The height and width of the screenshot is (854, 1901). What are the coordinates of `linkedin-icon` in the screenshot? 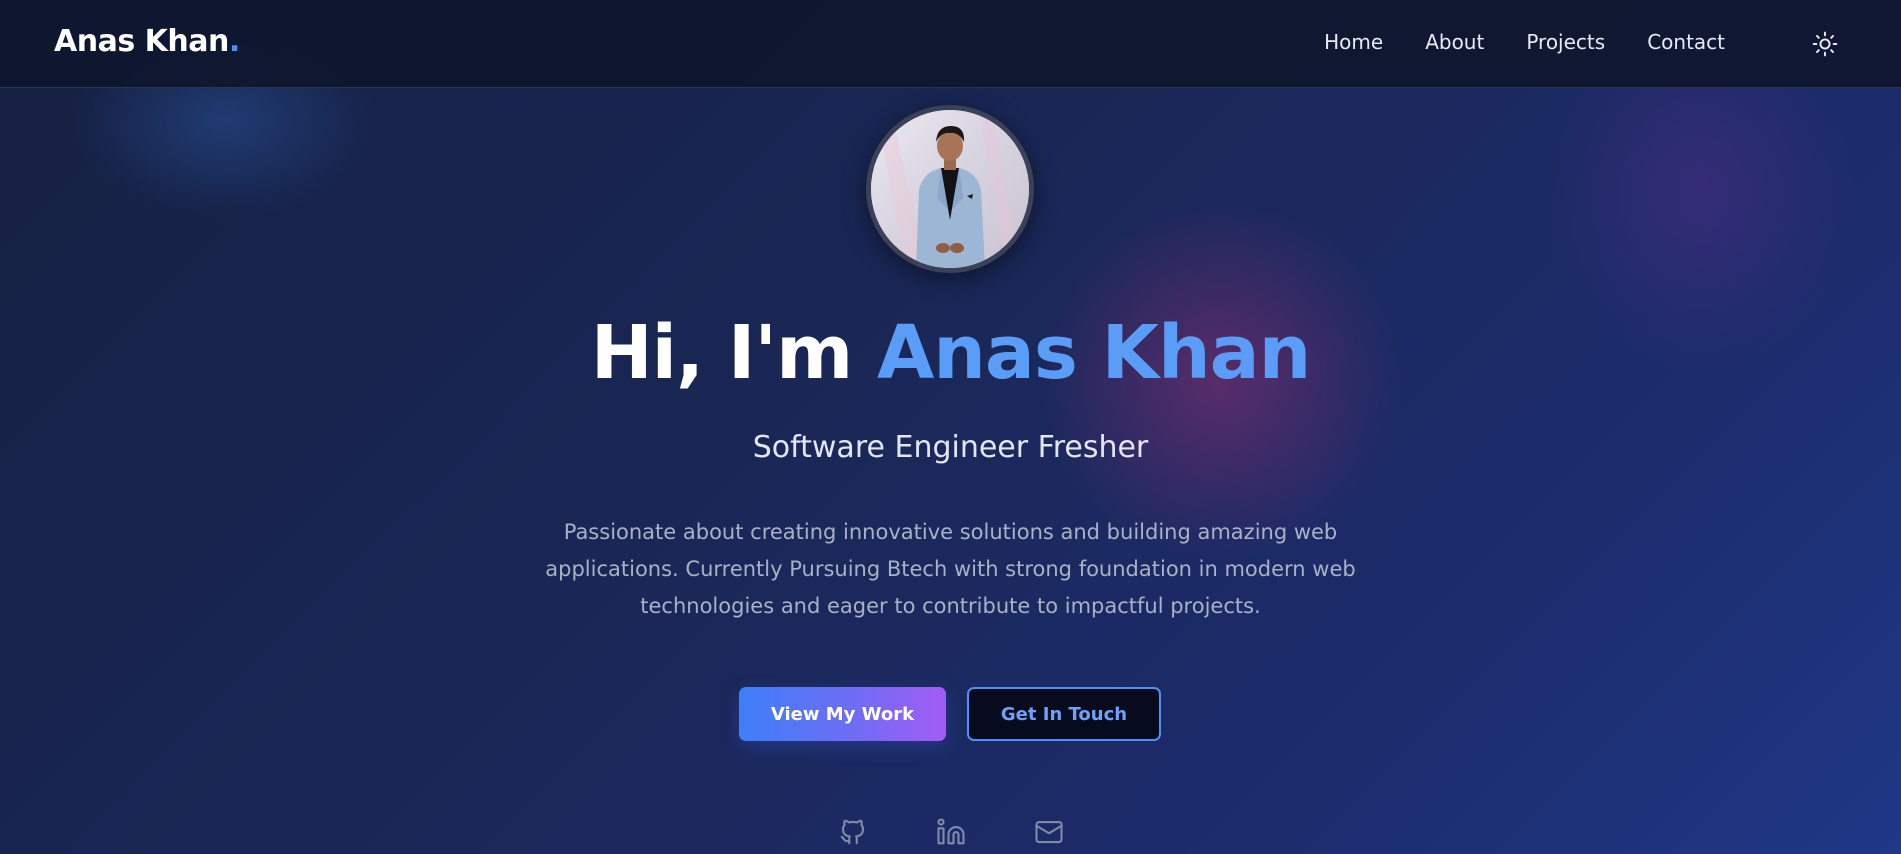 It's located at (951, 831).